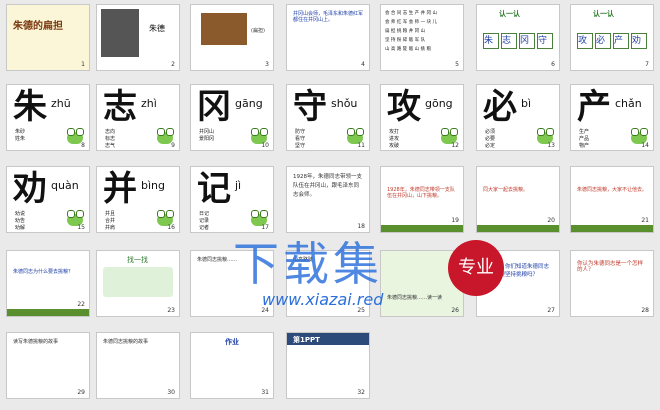  Describe the element at coordinates (138, 365) in the screenshot. I see `slide-thumb-30: 朱德同志挑粮的故事 30` at that location.